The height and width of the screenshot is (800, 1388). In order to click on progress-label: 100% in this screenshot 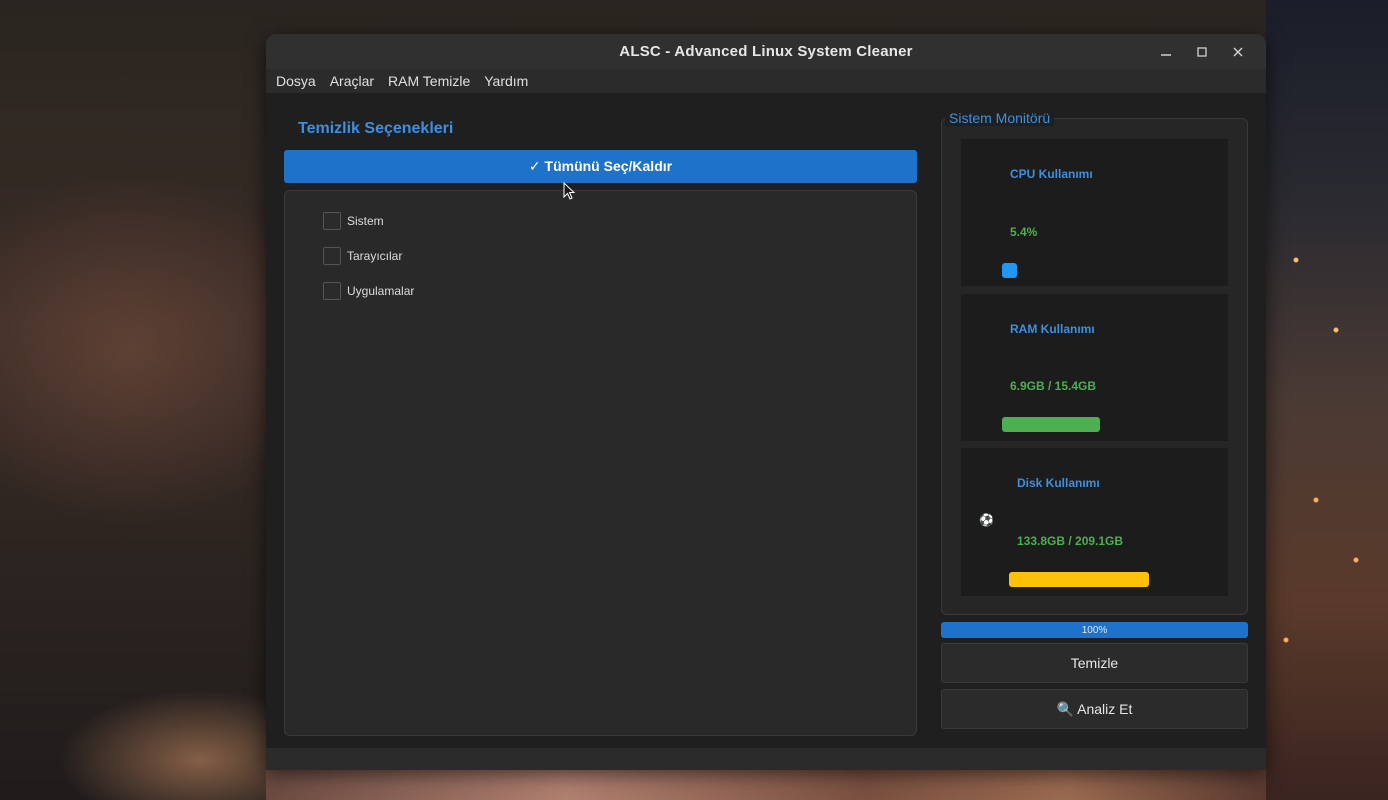, I will do `click(1094, 630)`.